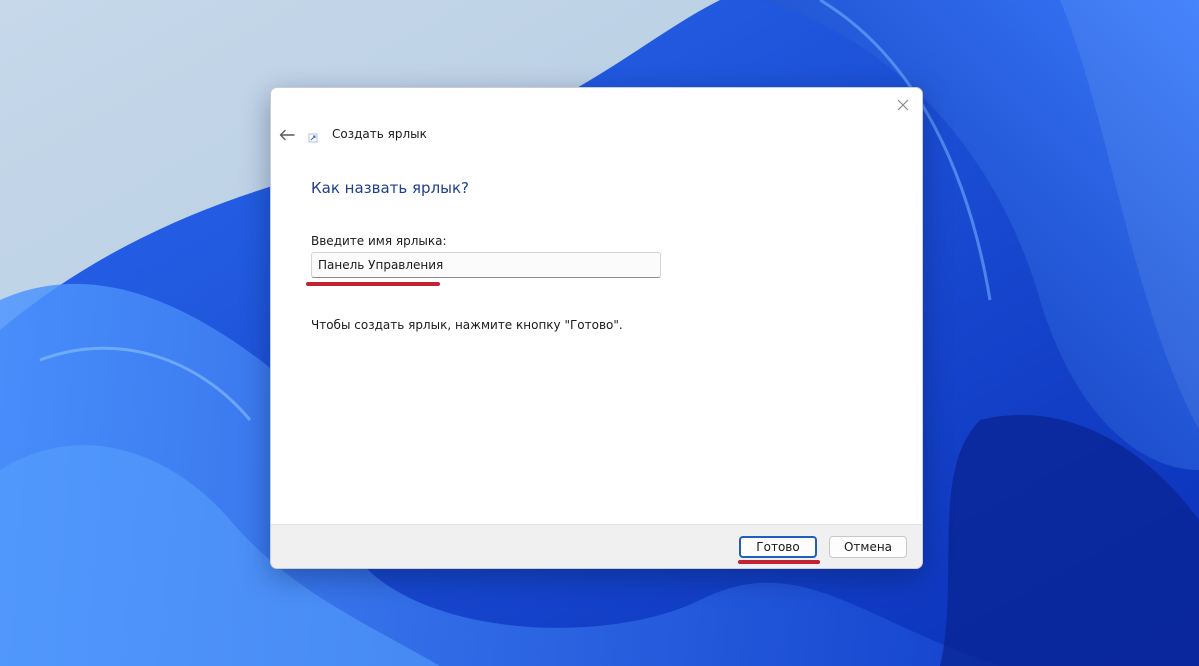  Describe the element at coordinates (379, 134) in the screenshot. I see `window-title: Создать ярлык` at that location.